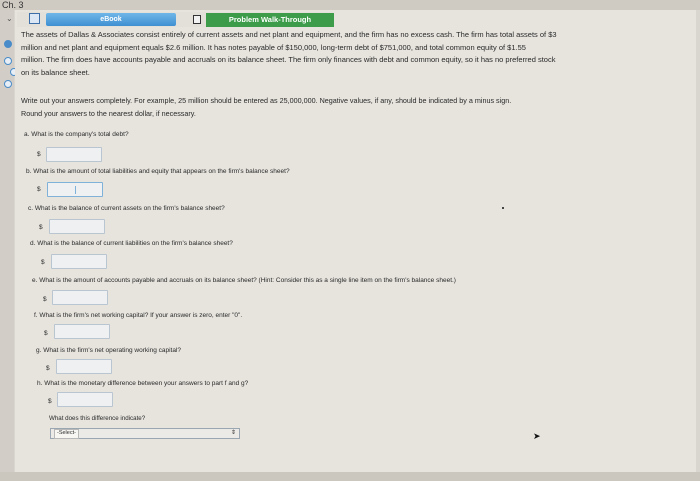 This screenshot has width=700, height=481. What do you see at coordinates (537, 436) in the screenshot?
I see `mouse-cursor-icon: ➤` at bounding box center [537, 436].